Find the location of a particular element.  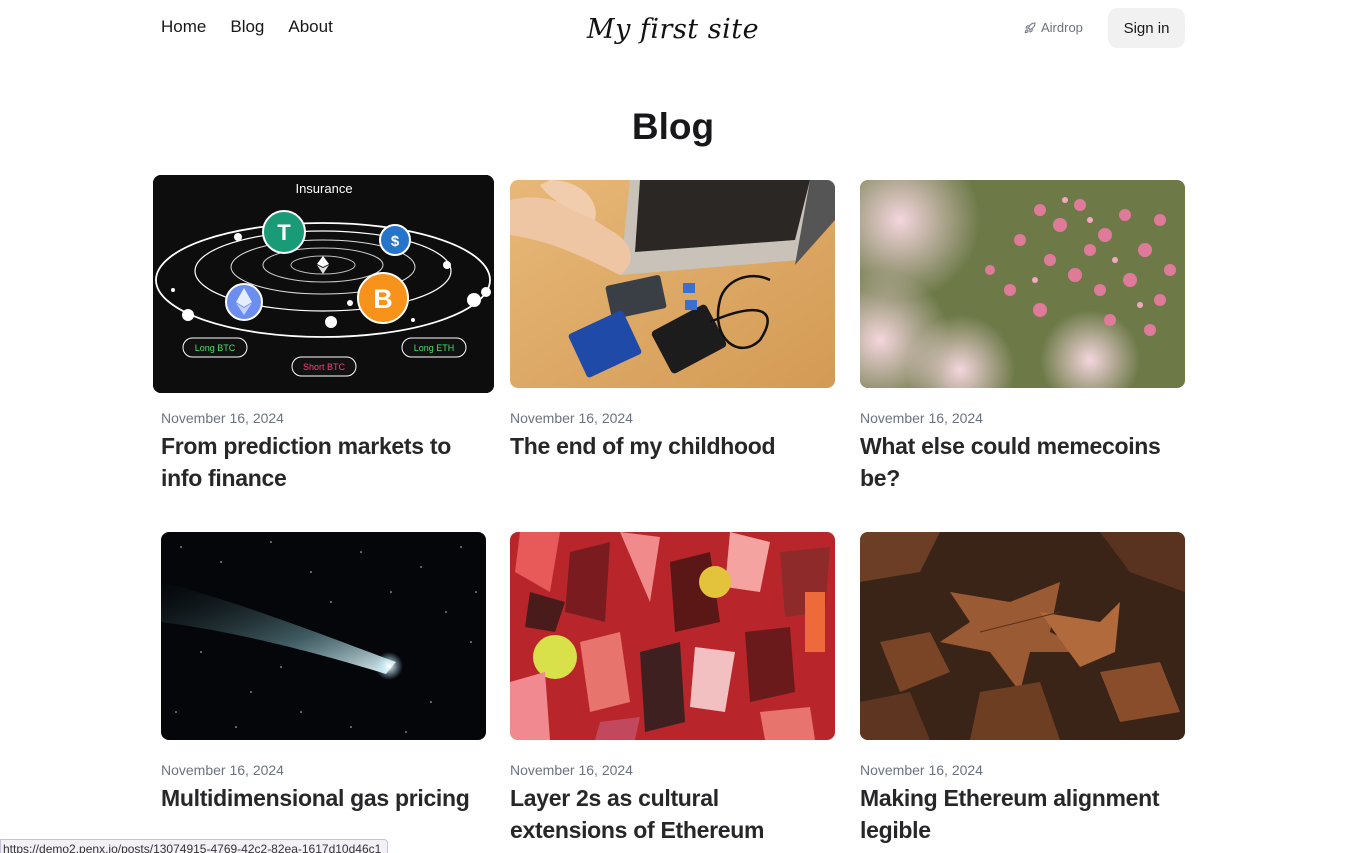

laptop-desk-image is located at coordinates (672, 284).